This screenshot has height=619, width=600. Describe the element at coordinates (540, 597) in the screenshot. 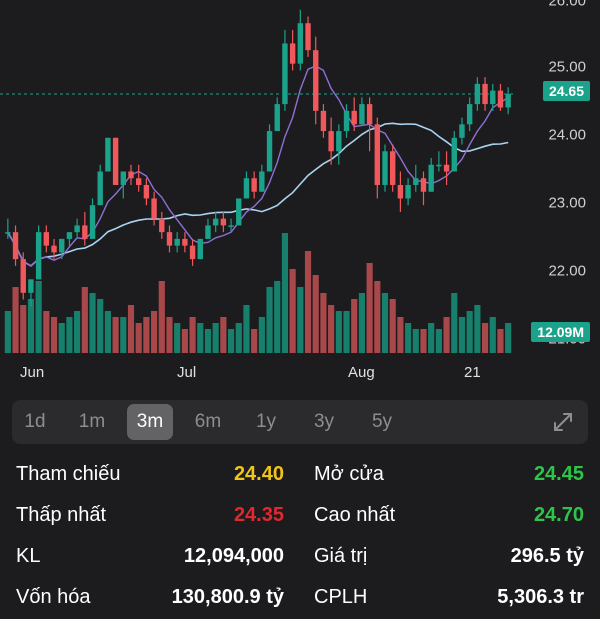

I see `stat-value-shares-outstanding: 5,306.3 tr` at that location.